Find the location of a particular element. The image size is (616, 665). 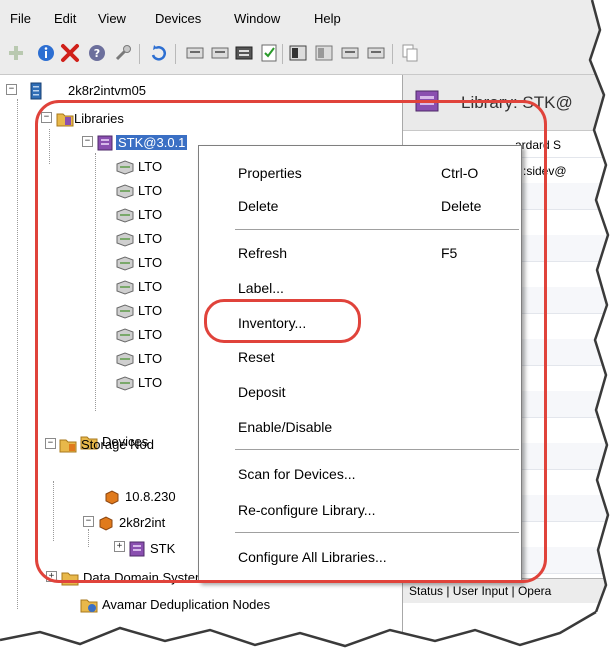

inventory-highlight-callout is located at coordinates (282, 321).